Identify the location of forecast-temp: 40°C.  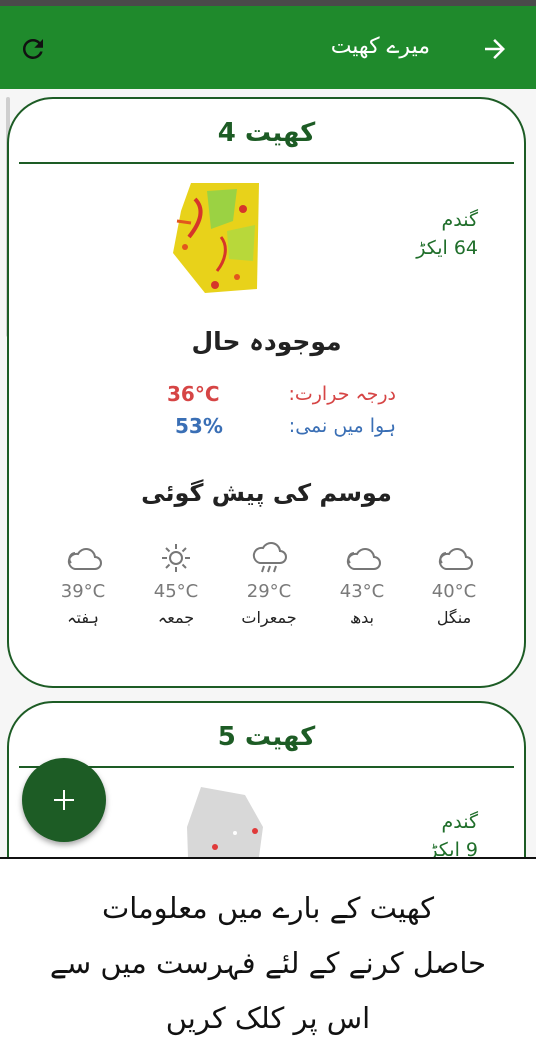
(454, 591).